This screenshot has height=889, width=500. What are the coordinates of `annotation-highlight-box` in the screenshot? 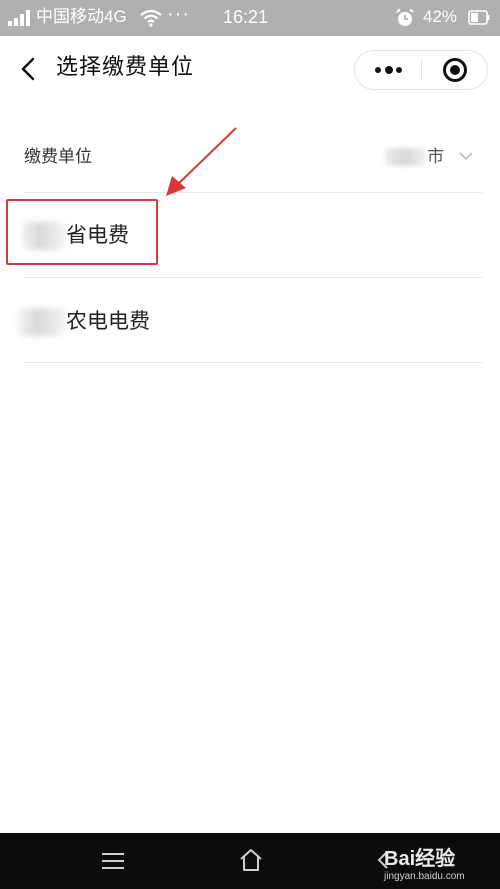 It's located at (82, 232).